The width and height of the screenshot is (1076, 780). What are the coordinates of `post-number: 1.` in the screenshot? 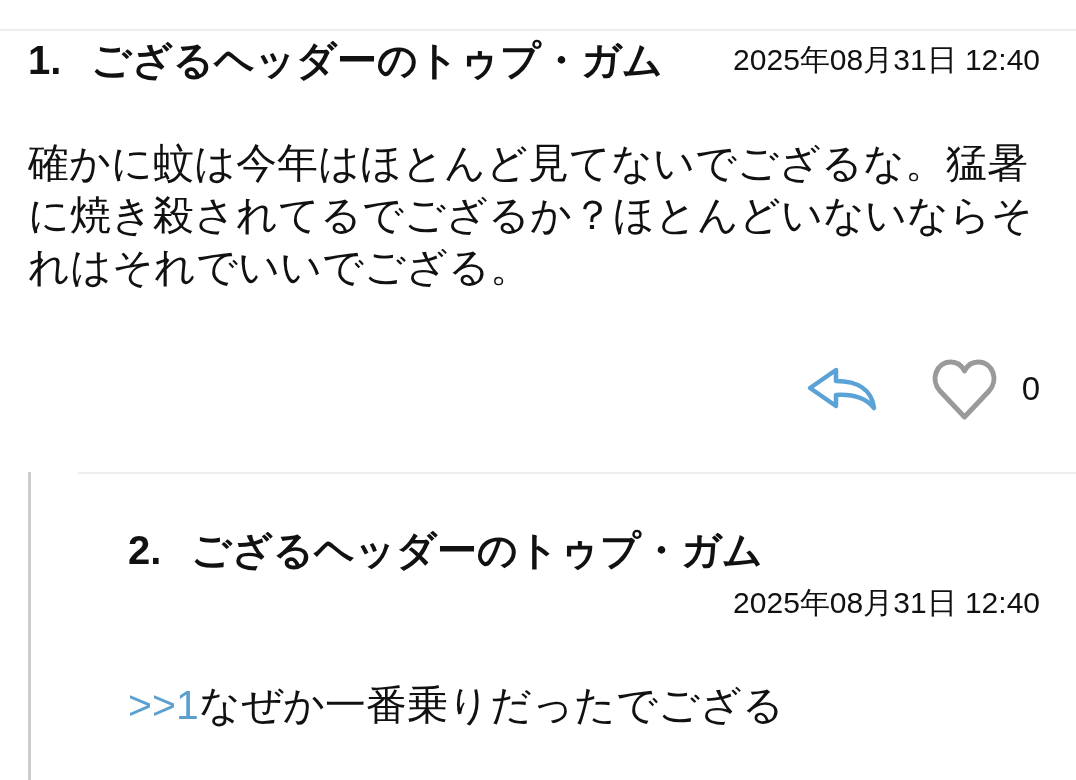 It's located at (45, 60).